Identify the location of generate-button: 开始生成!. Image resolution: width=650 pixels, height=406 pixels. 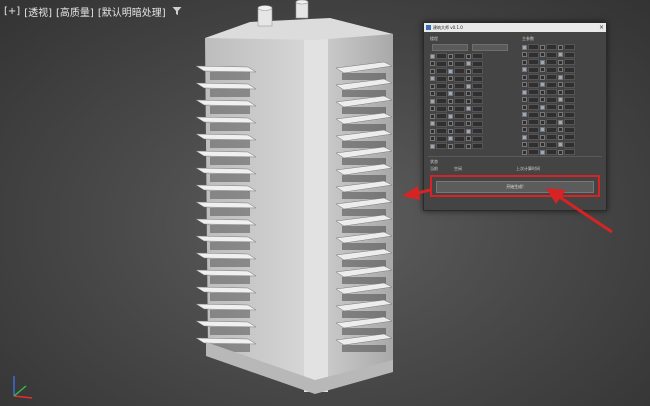
(515, 187).